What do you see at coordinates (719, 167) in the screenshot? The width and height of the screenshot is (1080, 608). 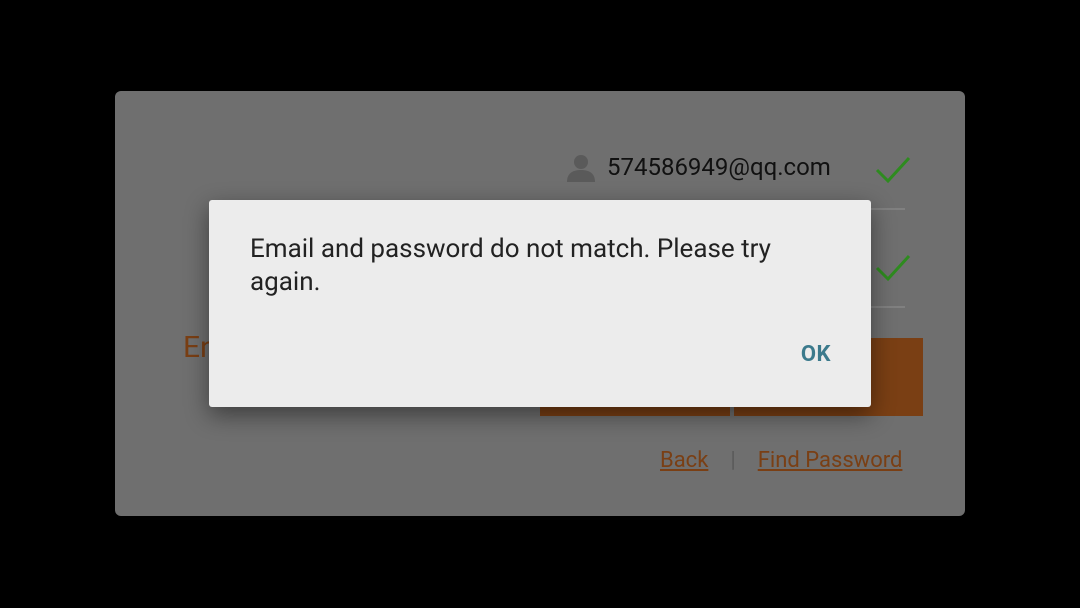 I see `email-field-value: 574586949@qq.com` at bounding box center [719, 167].